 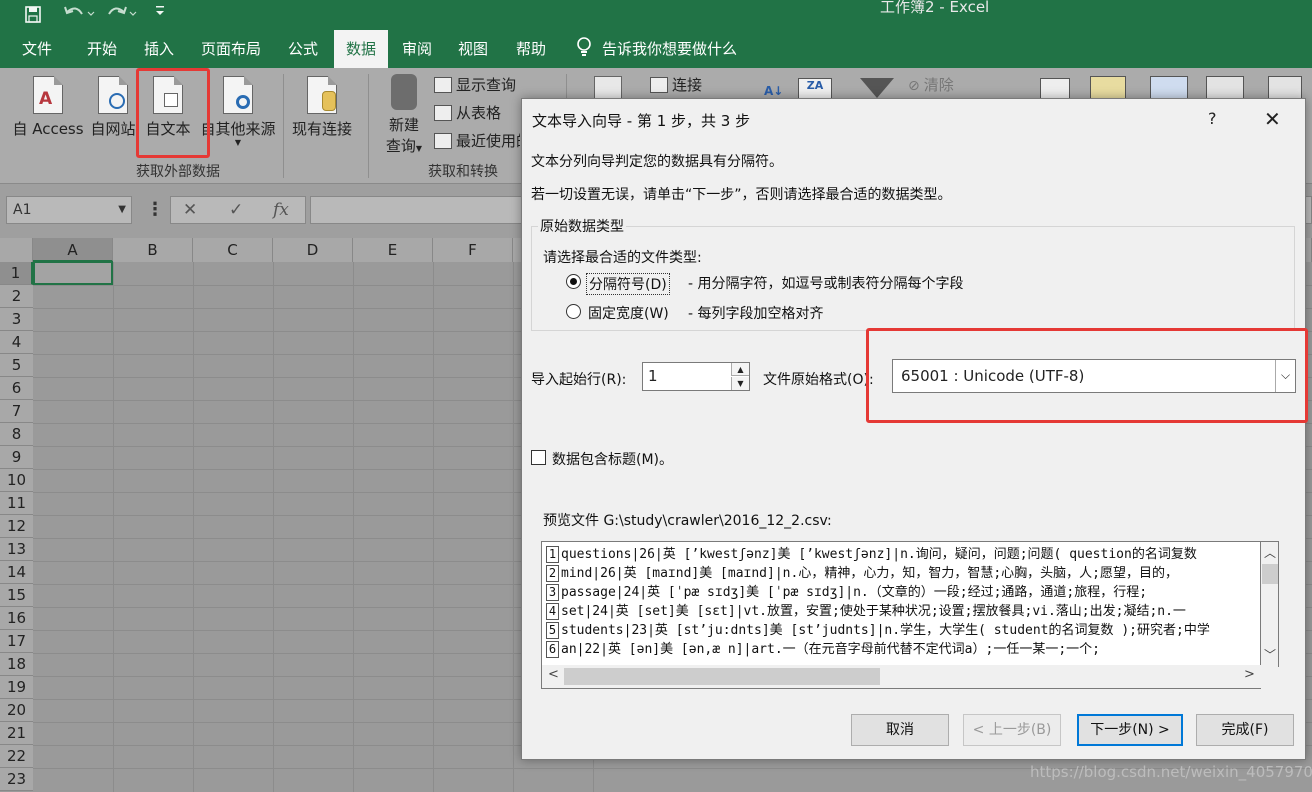 I want to click on row-header: 5, so click(x=16, y=365).